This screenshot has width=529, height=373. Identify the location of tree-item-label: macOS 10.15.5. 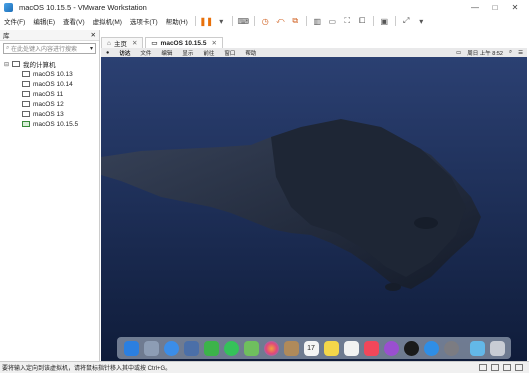
(56, 124).